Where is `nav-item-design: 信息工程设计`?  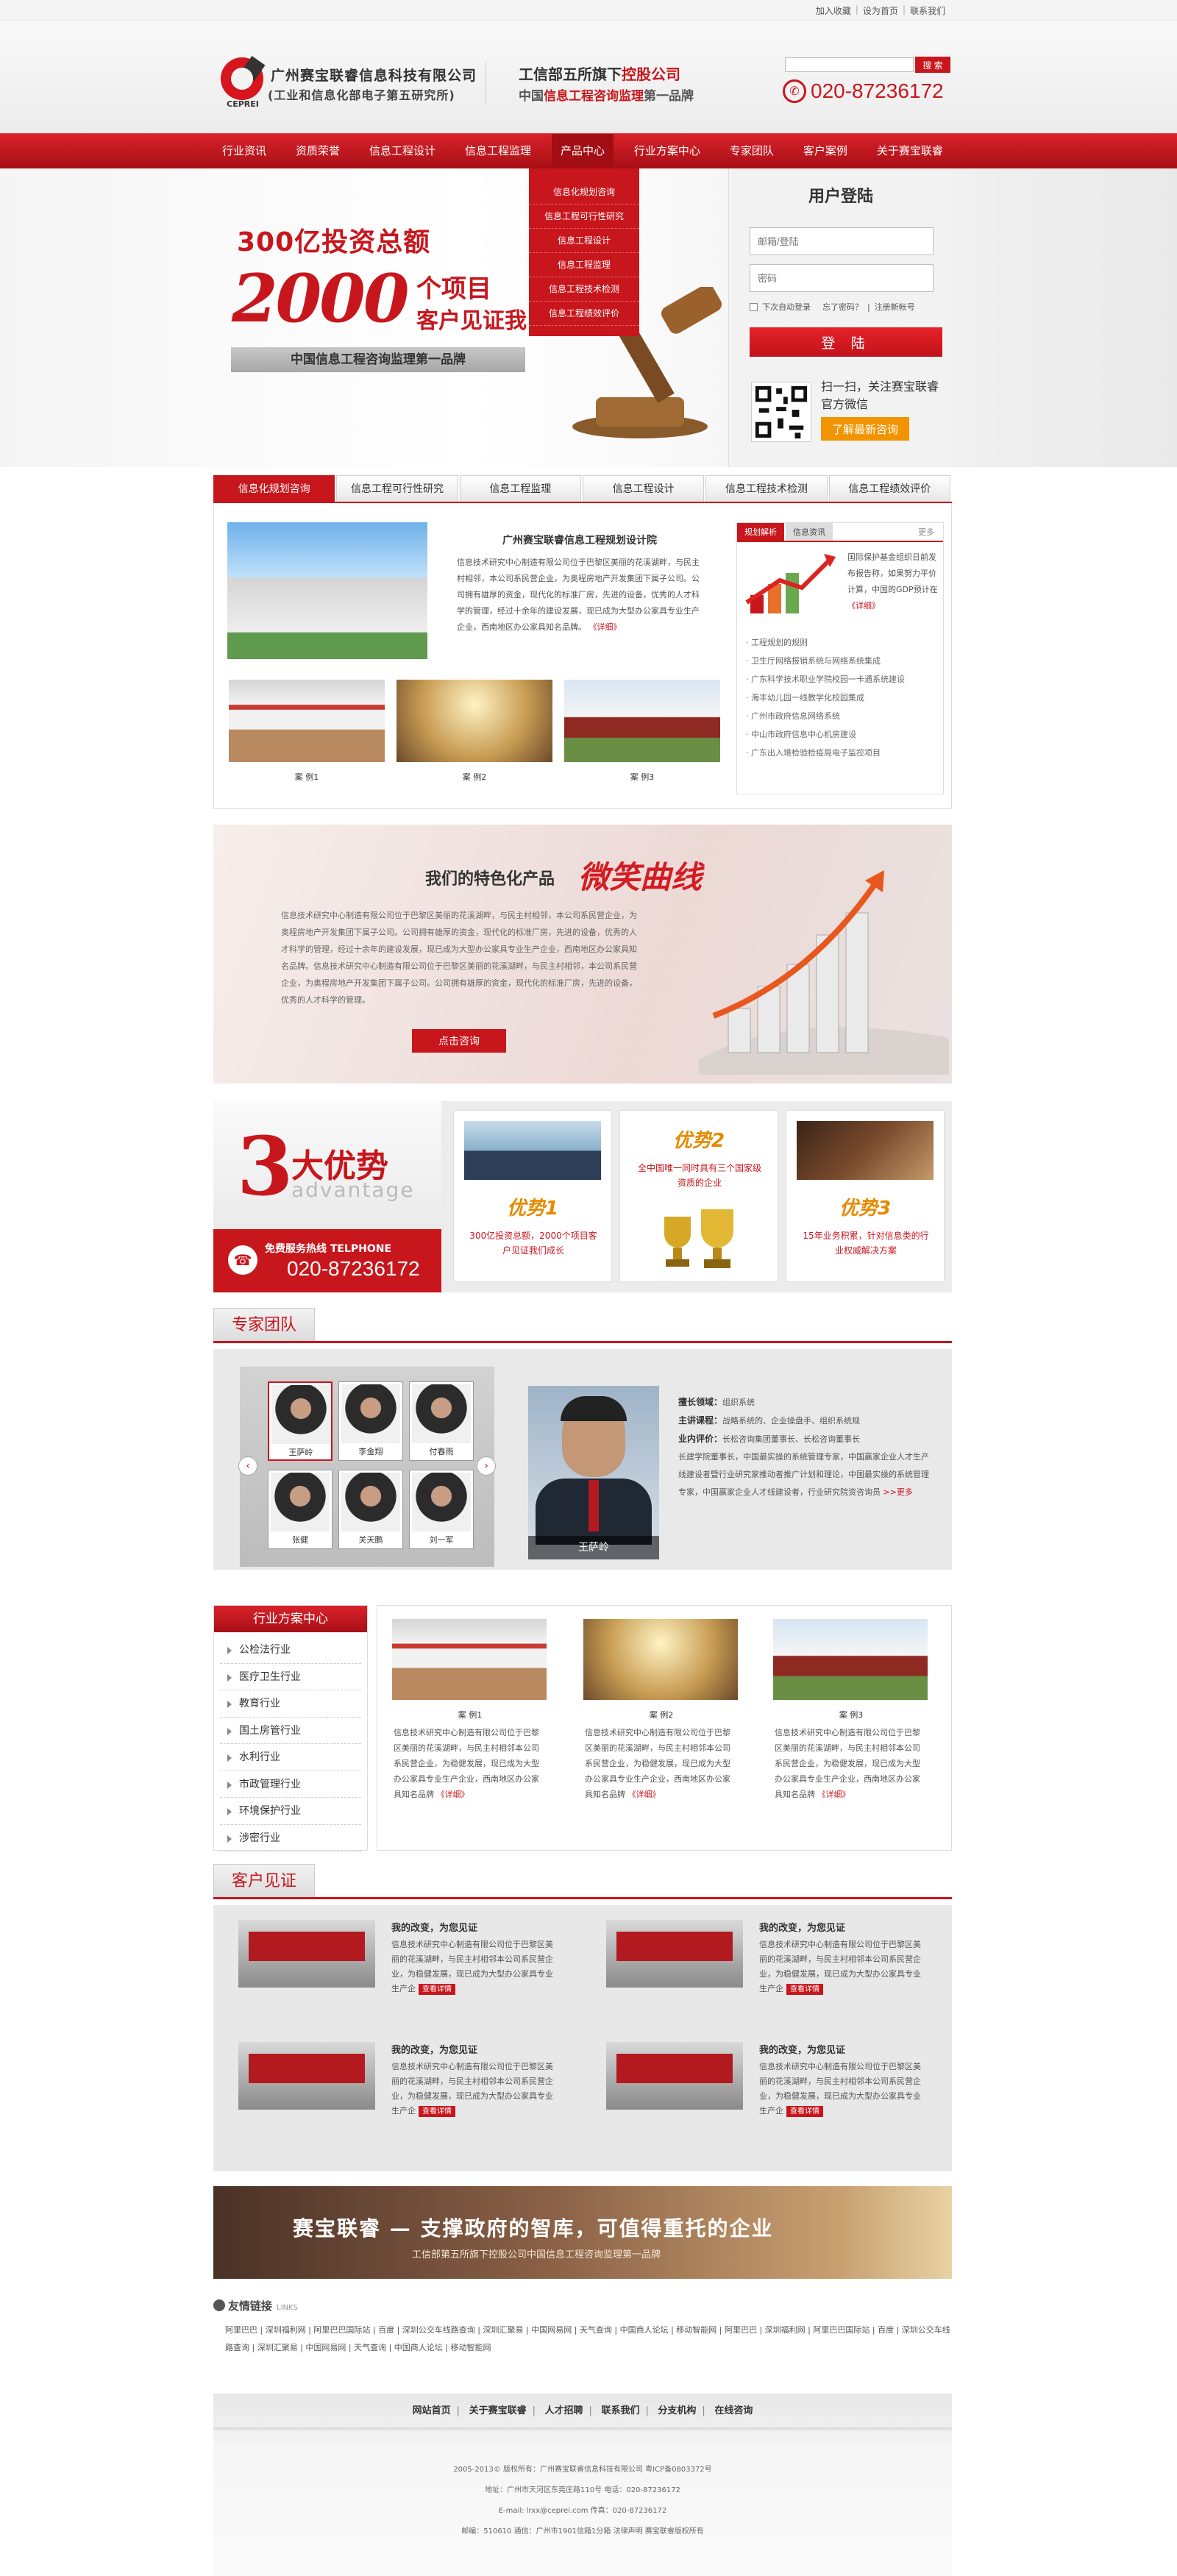
nav-item-design: 信息工程设计 is located at coordinates (402, 151).